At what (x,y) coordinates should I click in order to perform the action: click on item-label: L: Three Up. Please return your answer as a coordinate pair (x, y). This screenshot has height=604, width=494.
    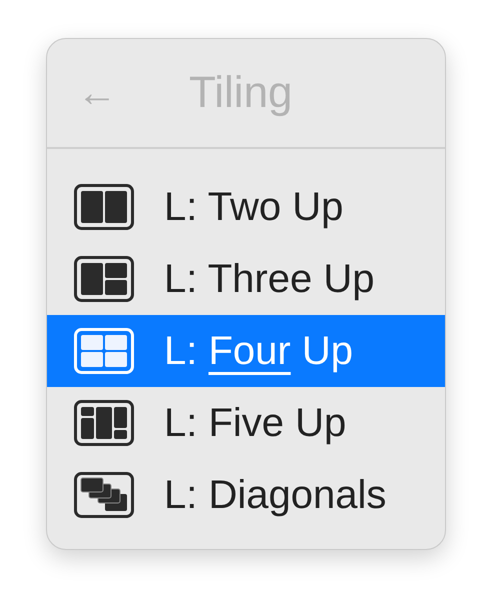
    Looking at the image, I should click on (269, 279).